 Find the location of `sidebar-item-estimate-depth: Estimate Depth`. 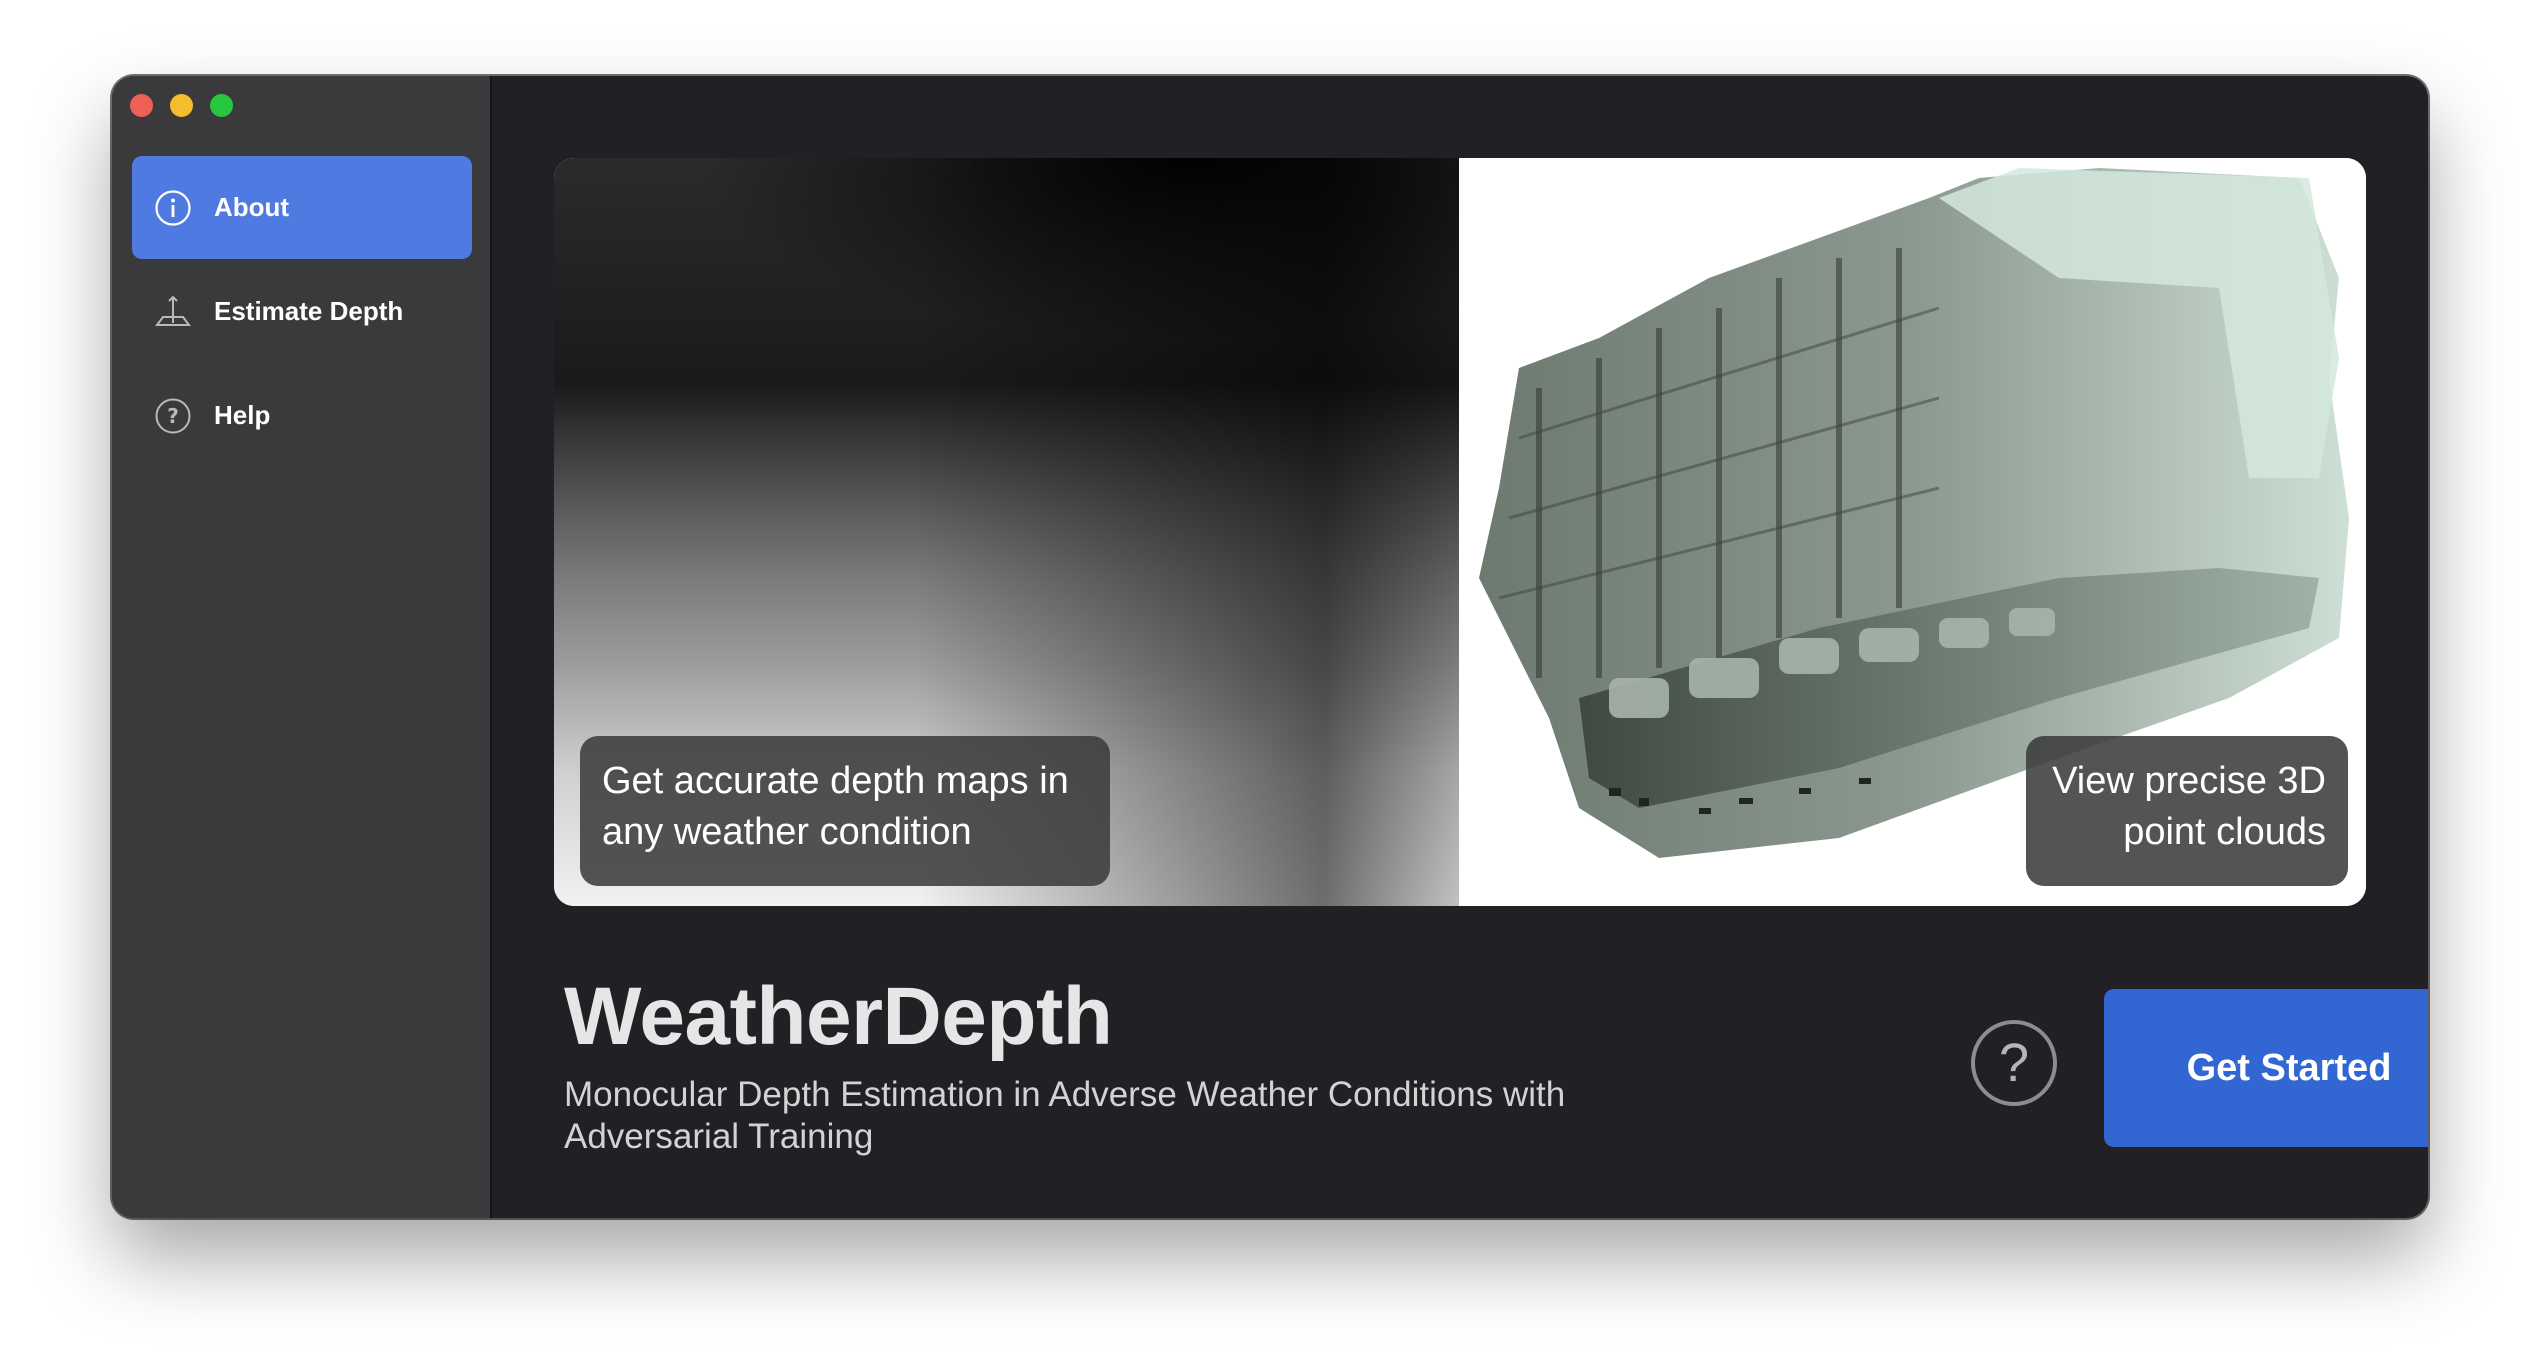

sidebar-item-estimate-depth: Estimate Depth is located at coordinates (302, 311).